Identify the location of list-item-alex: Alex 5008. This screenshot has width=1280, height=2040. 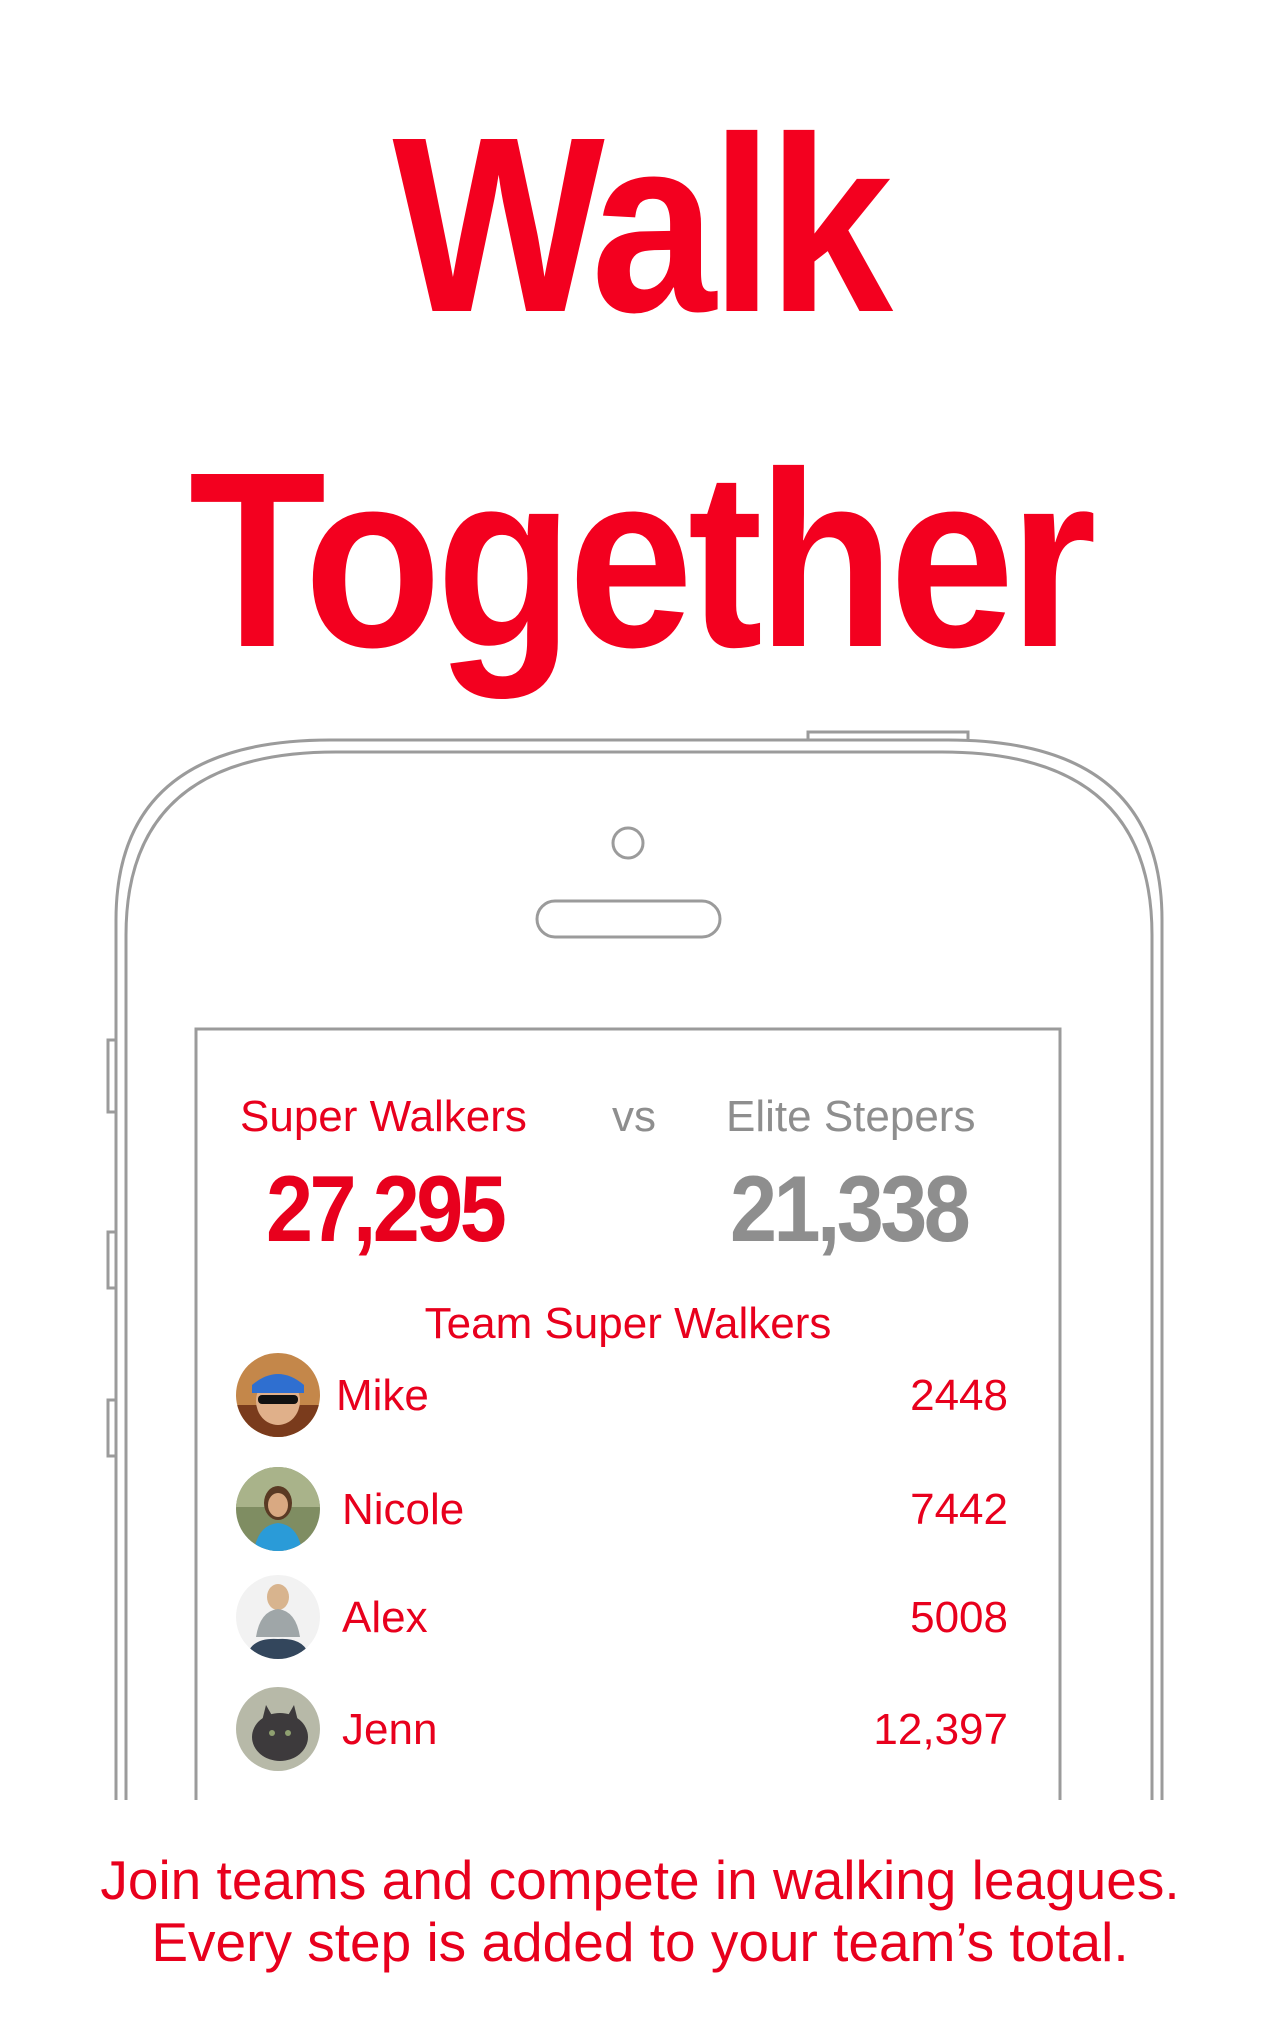
(622, 1618).